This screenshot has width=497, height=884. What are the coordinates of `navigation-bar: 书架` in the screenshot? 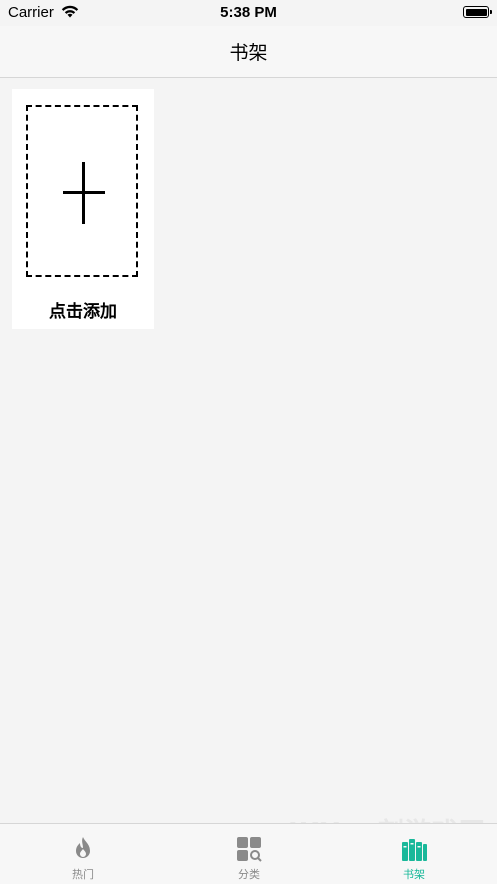 It's located at (248, 52).